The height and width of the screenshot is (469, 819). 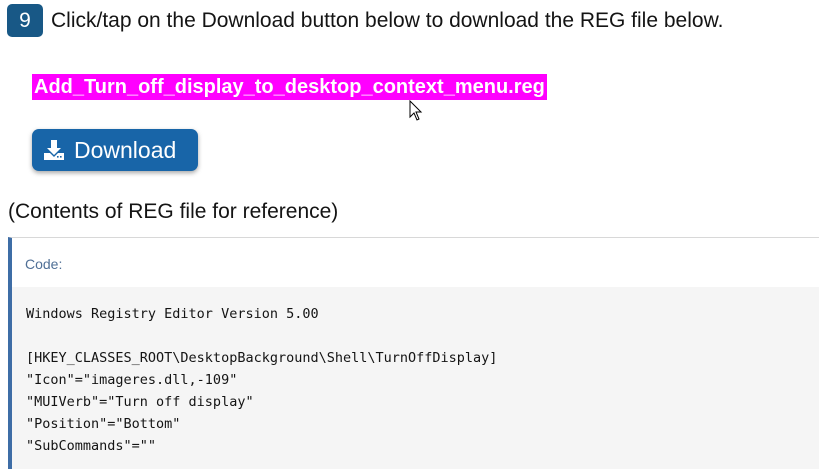 What do you see at coordinates (103, 424) in the screenshot?
I see `code-line: "Position"="Bottom"` at bounding box center [103, 424].